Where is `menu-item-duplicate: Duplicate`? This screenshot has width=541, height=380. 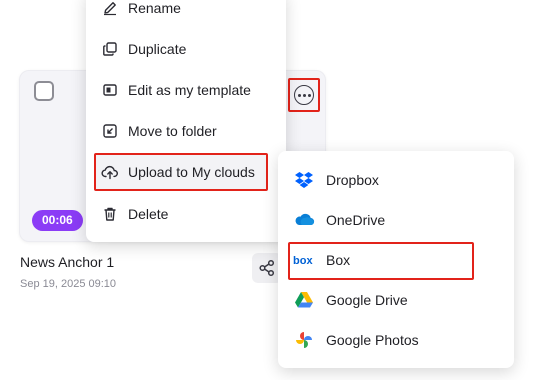
menu-item-duplicate: Duplicate is located at coordinates (186, 49).